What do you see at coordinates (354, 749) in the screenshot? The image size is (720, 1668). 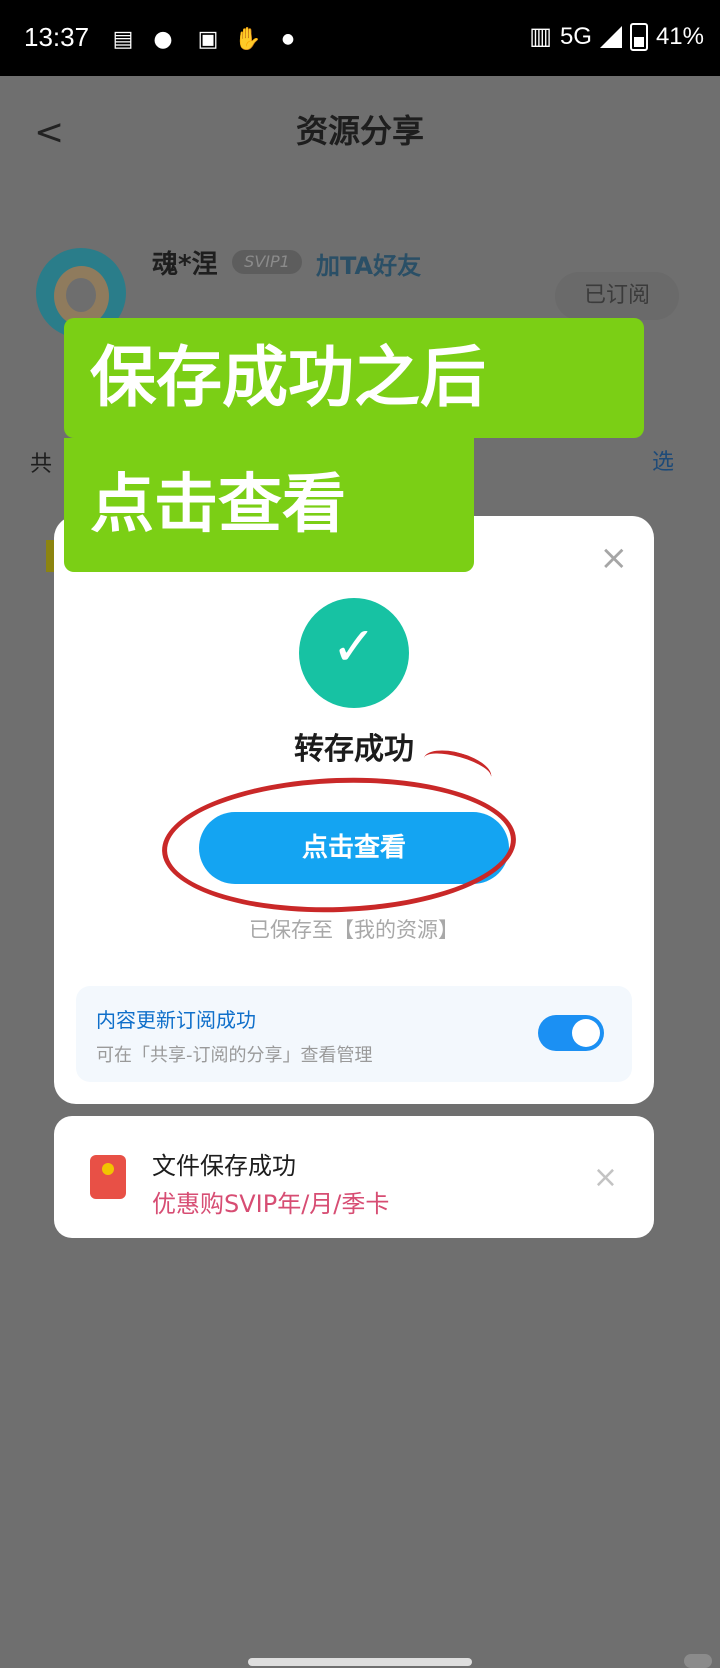 I see `success-title: 转存成功` at bounding box center [354, 749].